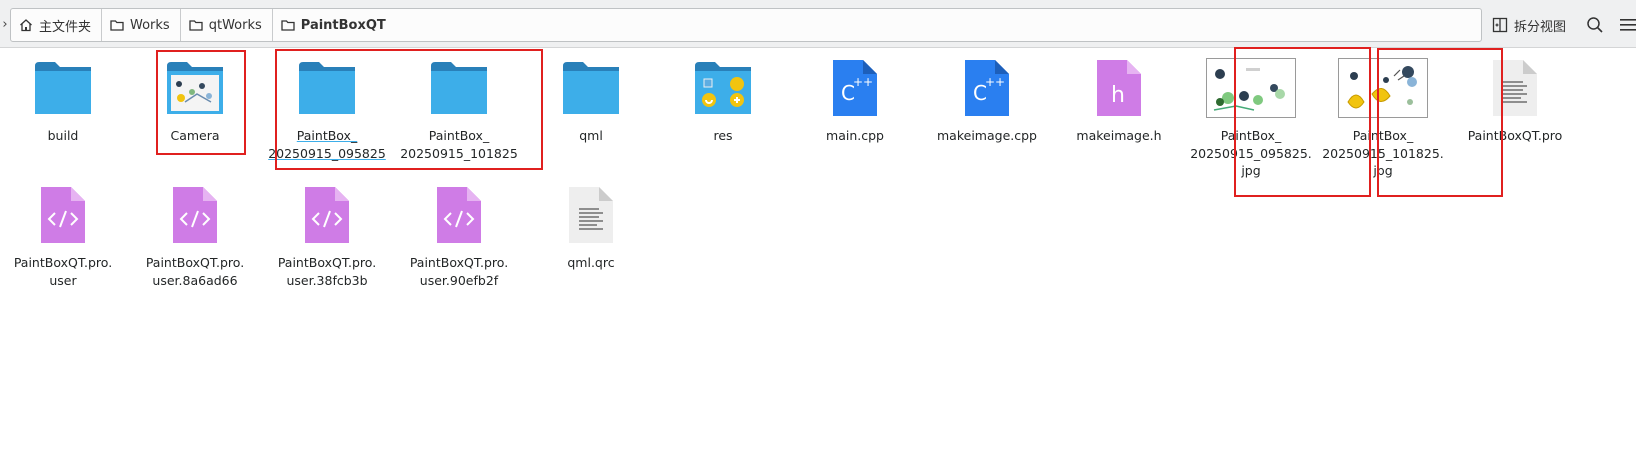 Image resolution: width=1636 pixels, height=451 pixels. I want to click on file-name: qml, so click(591, 135).